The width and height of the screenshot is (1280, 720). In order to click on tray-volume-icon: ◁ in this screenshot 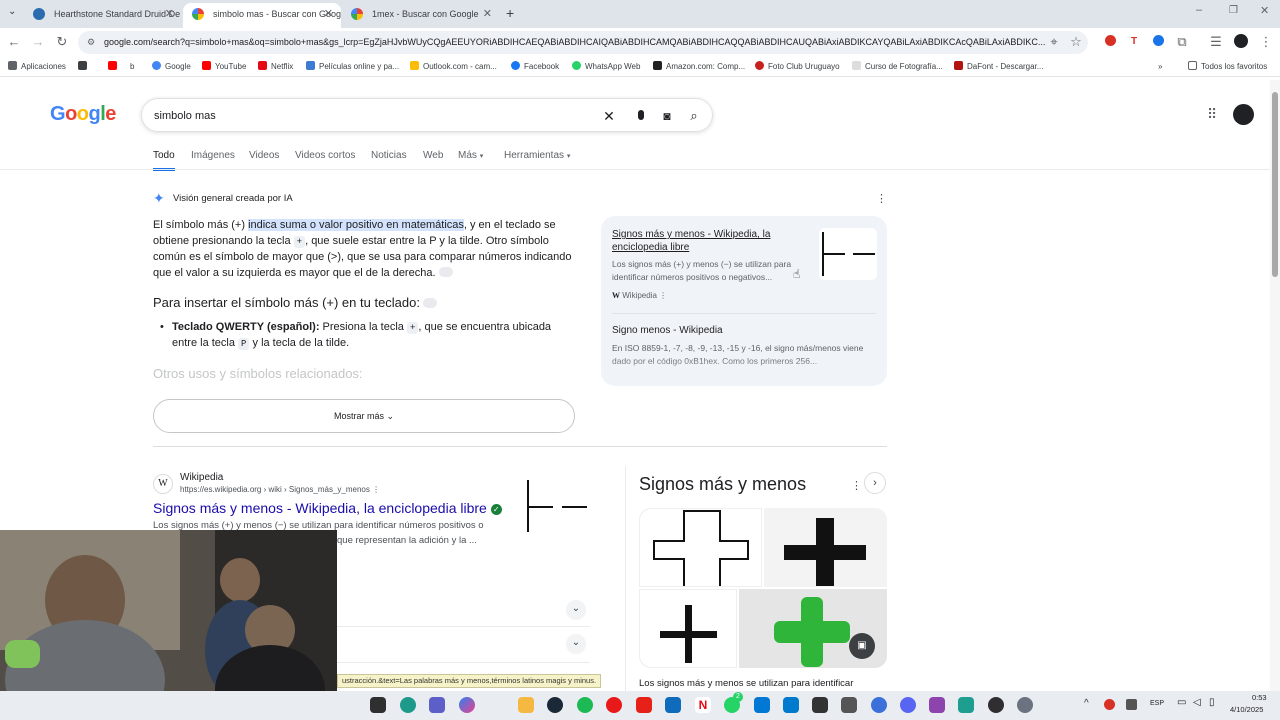, I will do `click(1197, 702)`.